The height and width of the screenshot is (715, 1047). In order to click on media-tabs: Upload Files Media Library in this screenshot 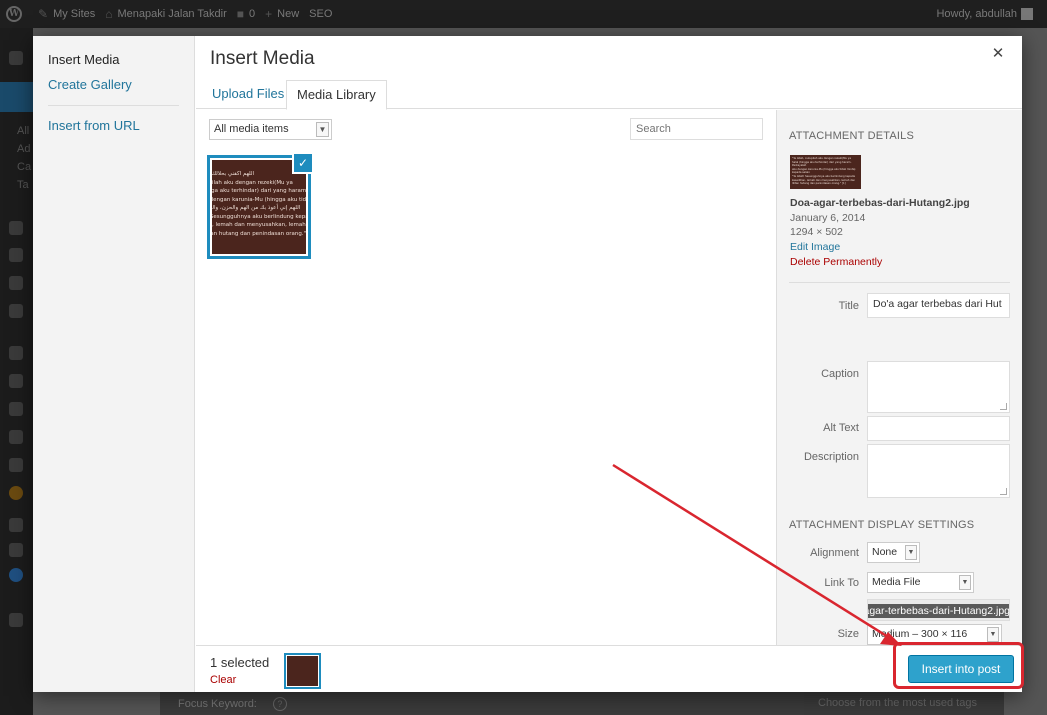, I will do `click(609, 95)`.